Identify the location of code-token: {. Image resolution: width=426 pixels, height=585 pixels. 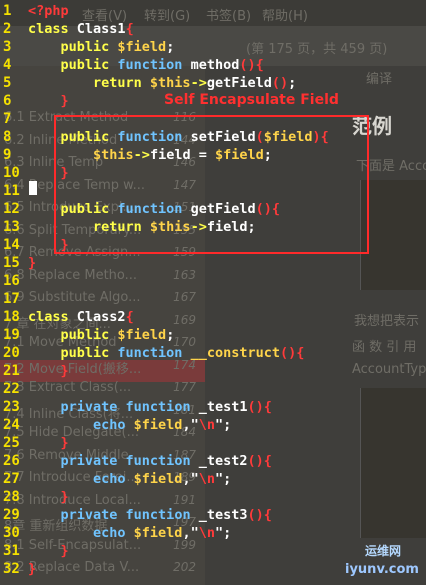
(129, 29).